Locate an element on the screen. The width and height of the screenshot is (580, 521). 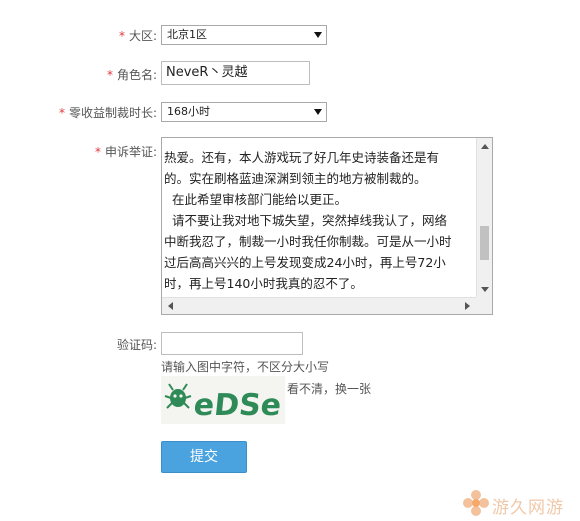
region-select: 北京1区 is located at coordinates (244, 35).